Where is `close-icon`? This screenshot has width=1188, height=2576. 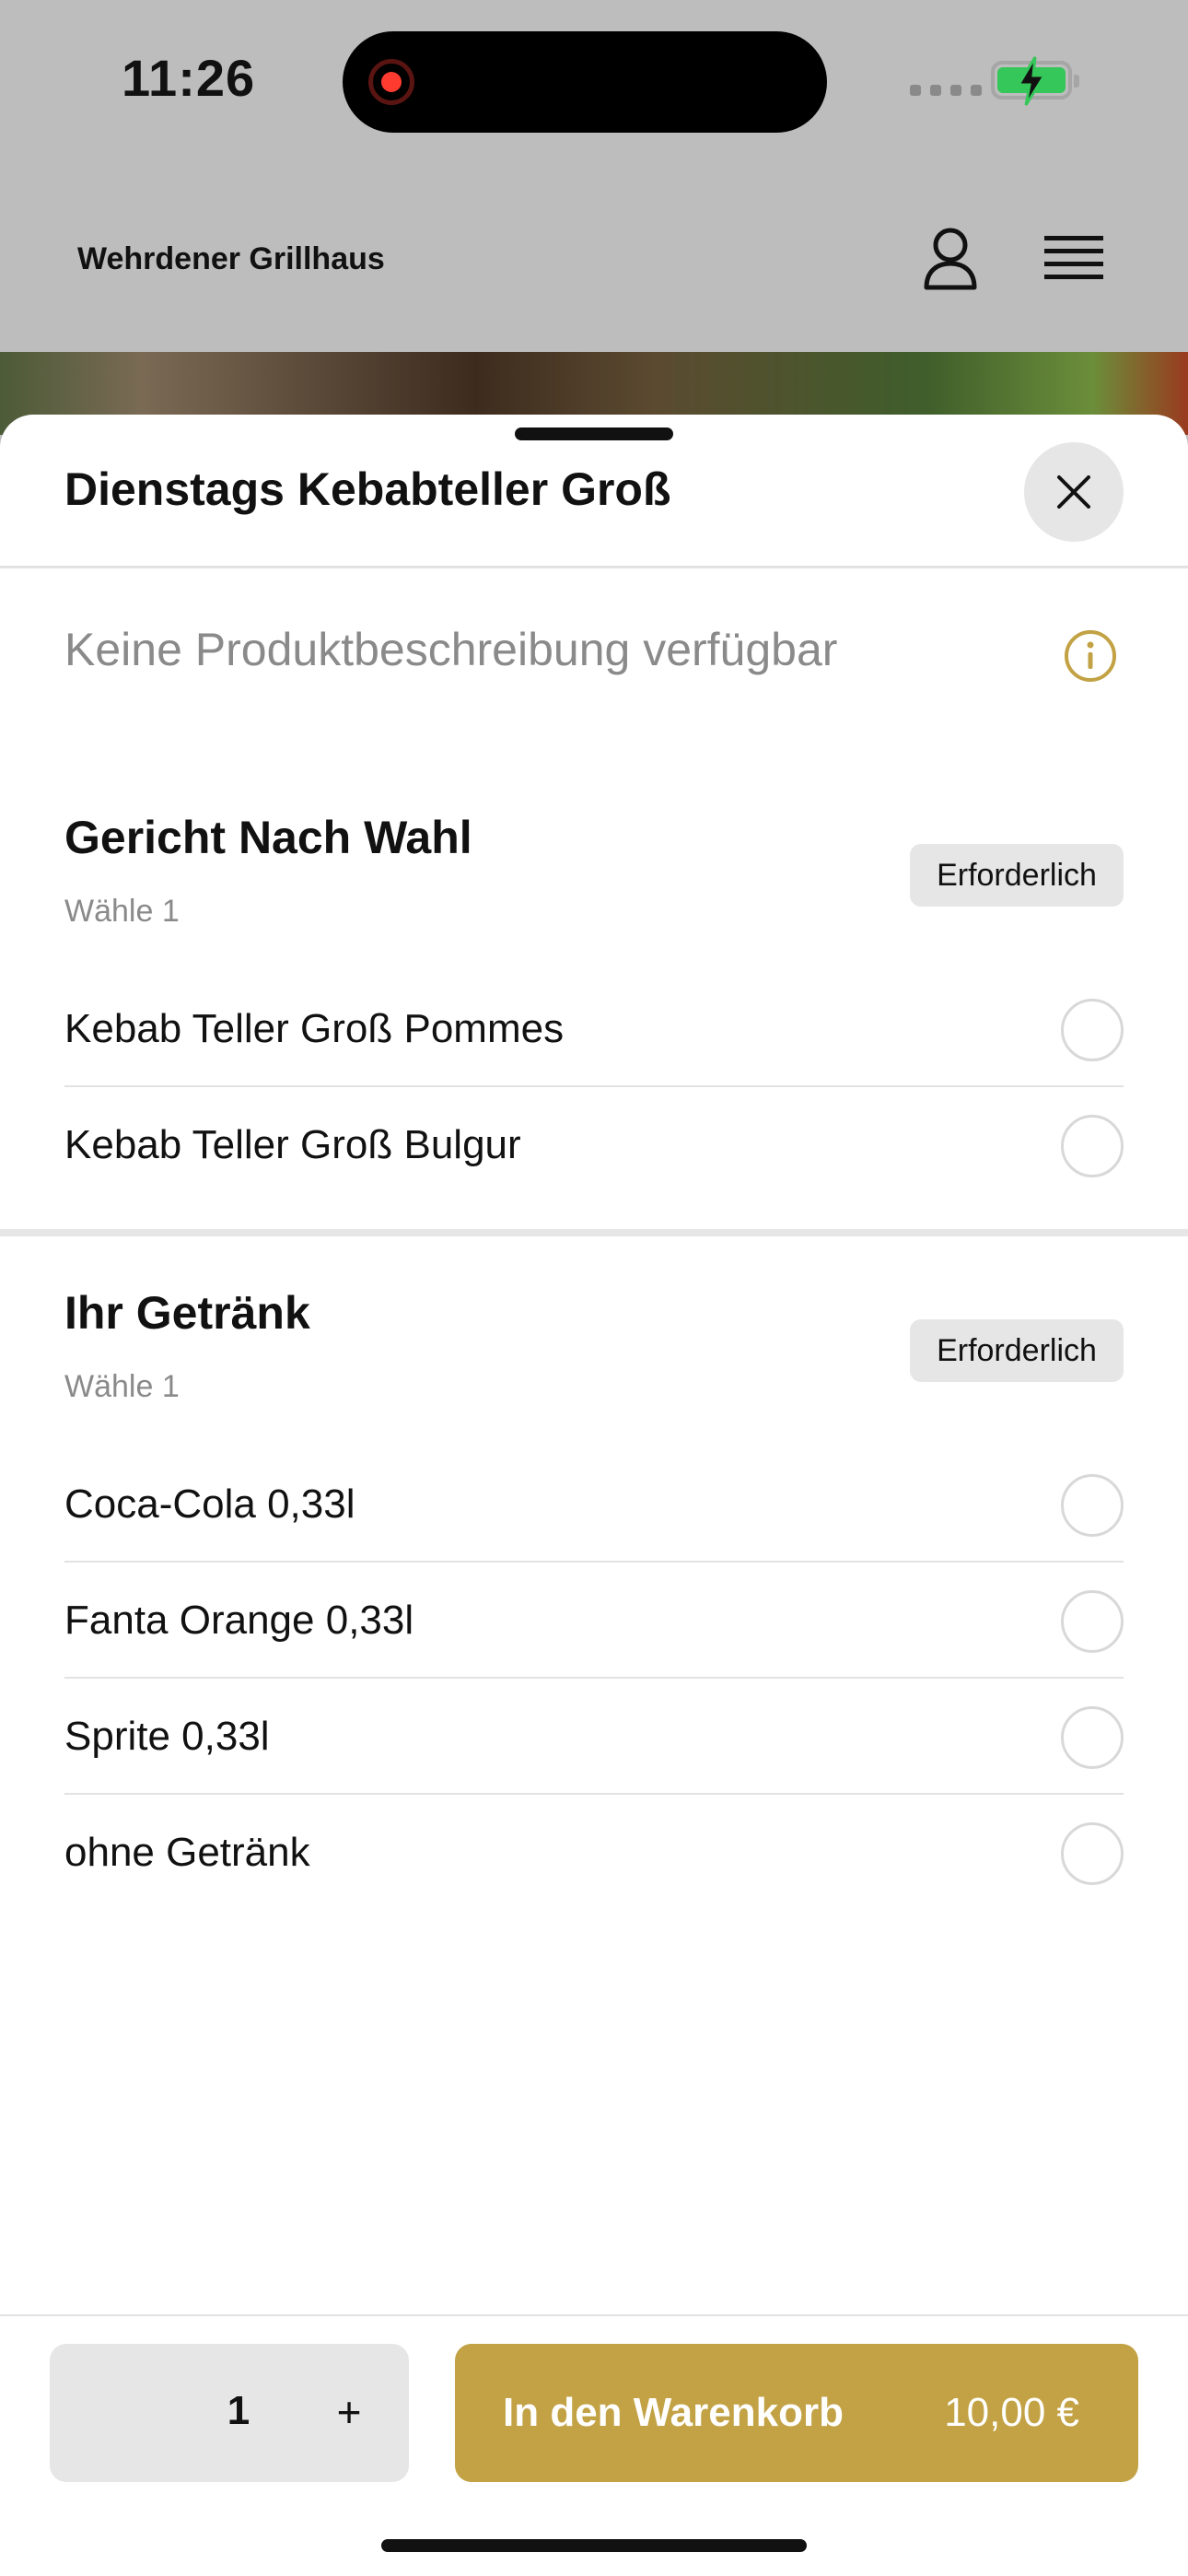 close-icon is located at coordinates (1073, 492).